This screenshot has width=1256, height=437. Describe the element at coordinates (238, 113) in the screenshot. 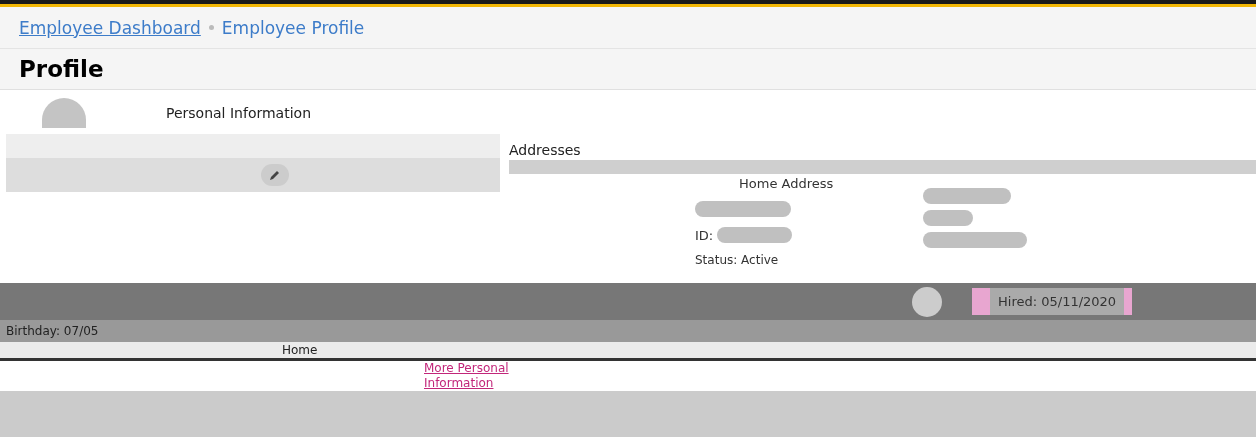

I see `section-title: Personal Information` at that location.